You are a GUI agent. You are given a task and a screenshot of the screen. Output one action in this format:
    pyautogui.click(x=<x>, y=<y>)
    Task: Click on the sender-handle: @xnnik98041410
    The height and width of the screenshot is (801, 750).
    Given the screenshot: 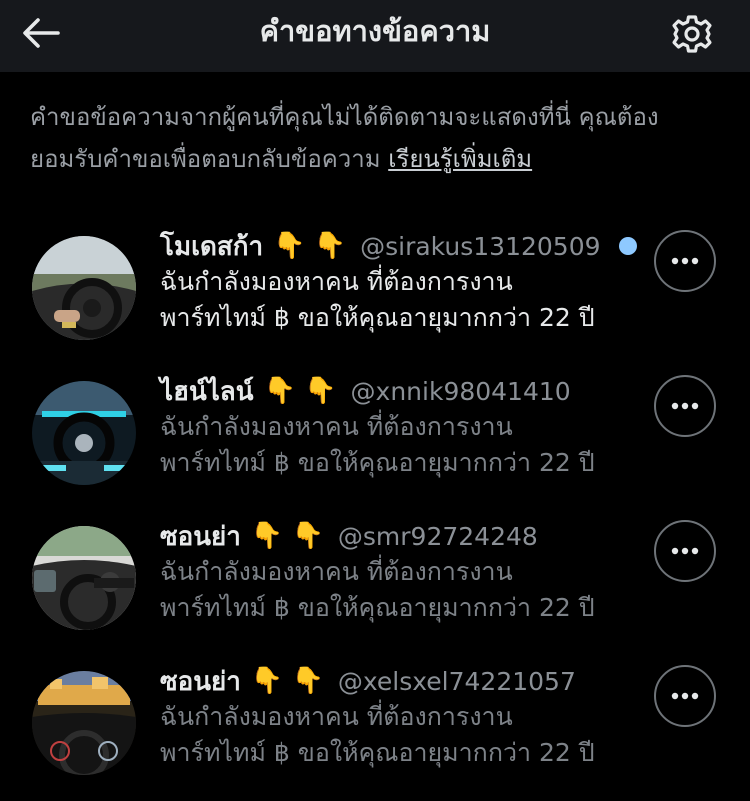 What is the action you would take?
    pyautogui.click(x=460, y=391)
    